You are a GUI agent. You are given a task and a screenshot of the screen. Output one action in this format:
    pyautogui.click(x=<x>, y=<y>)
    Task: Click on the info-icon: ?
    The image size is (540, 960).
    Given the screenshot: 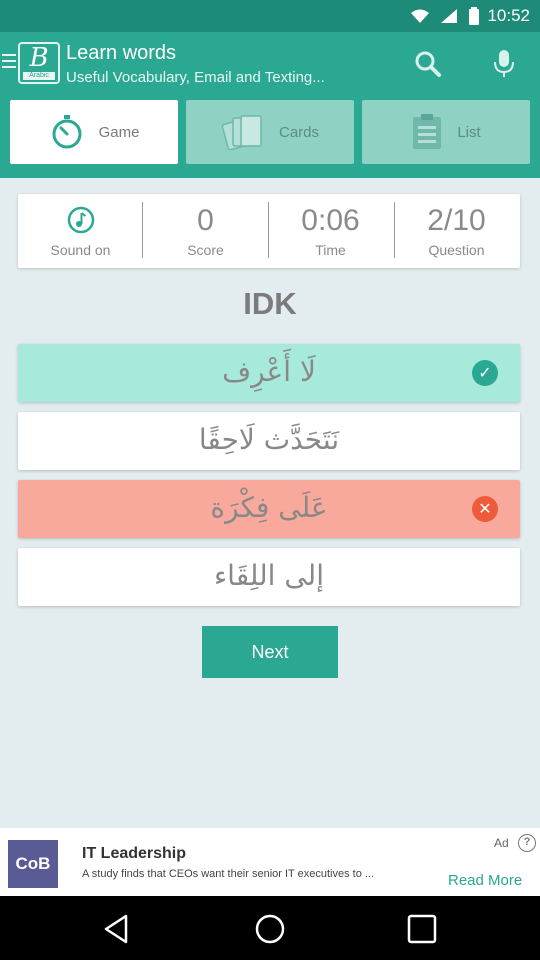 What is the action you would take?
    pyautogui.click(x=527, y=843)
    